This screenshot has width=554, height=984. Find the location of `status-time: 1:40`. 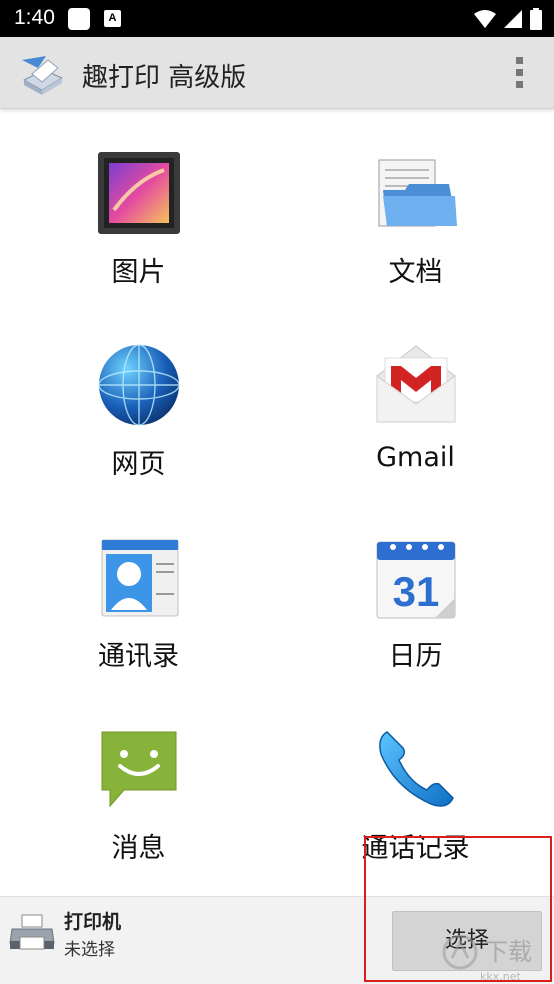

status-time: 1:40 is located at coordinates (34, 17).